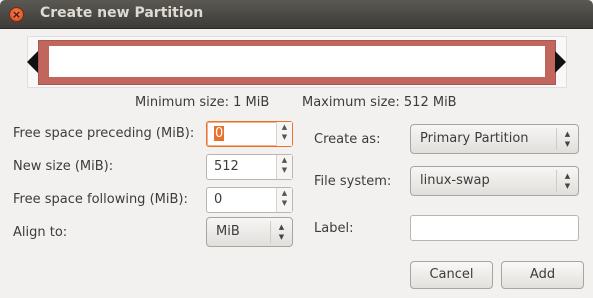 Image resolution: width=593 pixels, height=298 pixels. What do you see at coordinates (451, 275) in the screenshot?
I see `cancel-button: Cancel` at bounding box center [451, 275].